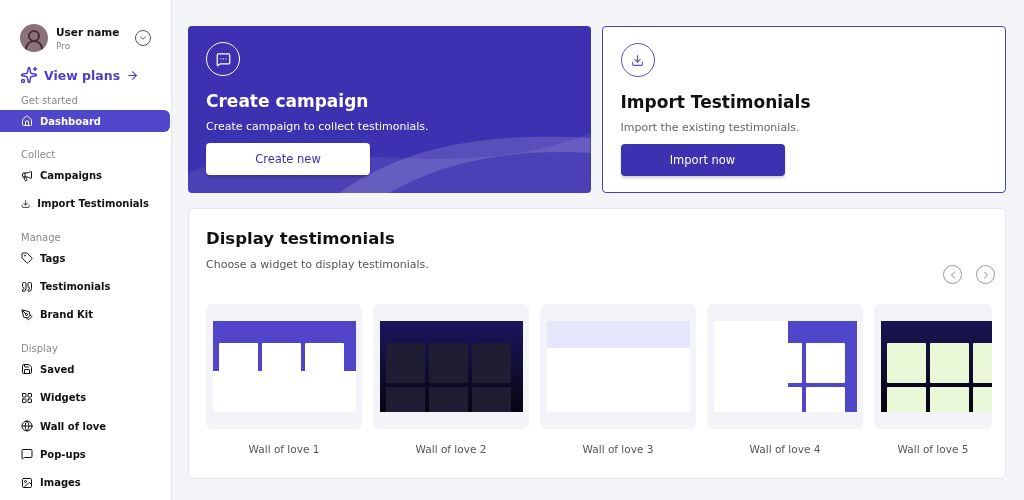 This screenshot has width=1024, height=500. I want to click on card-description: Import the existing testimonials., so click(710, 127).